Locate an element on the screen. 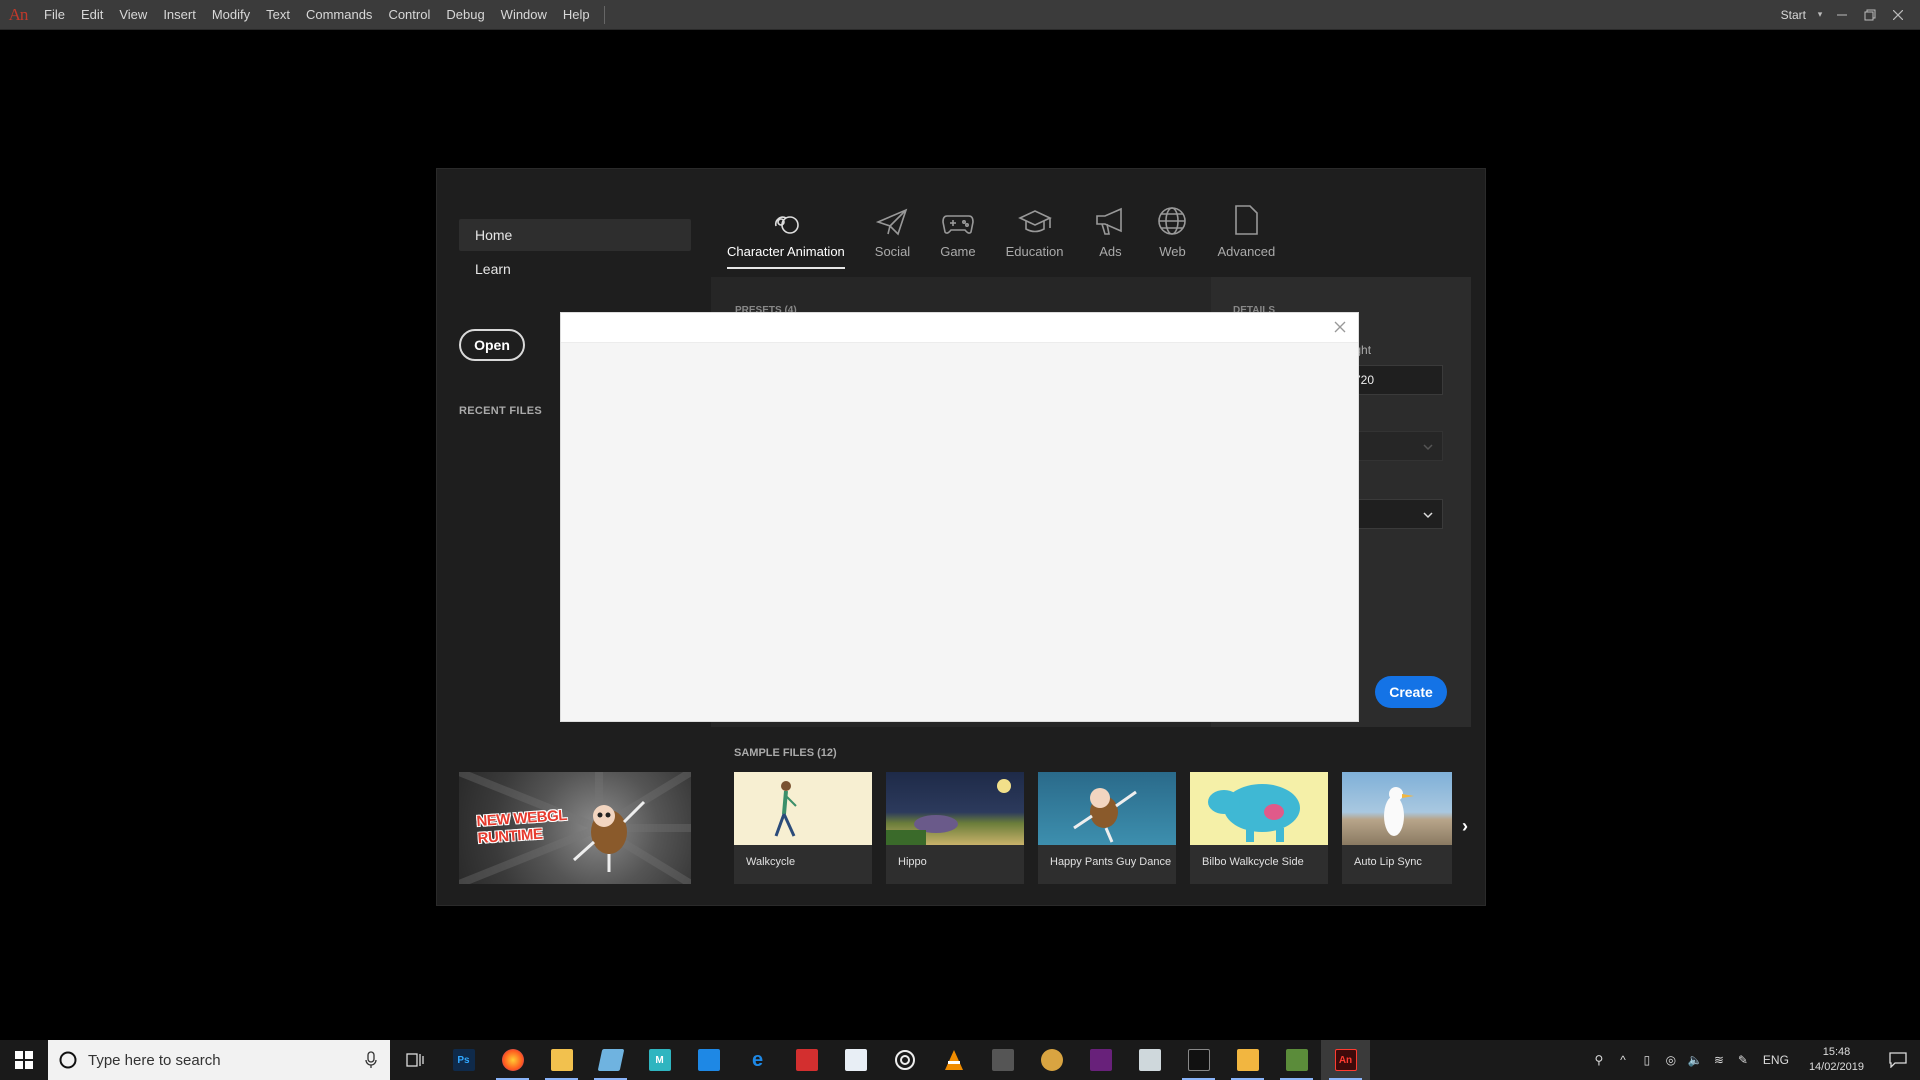 The height and width of the screenshot is (1080, 1920). volume-icon: 🔈 is located at coordinates (1695, 1060).